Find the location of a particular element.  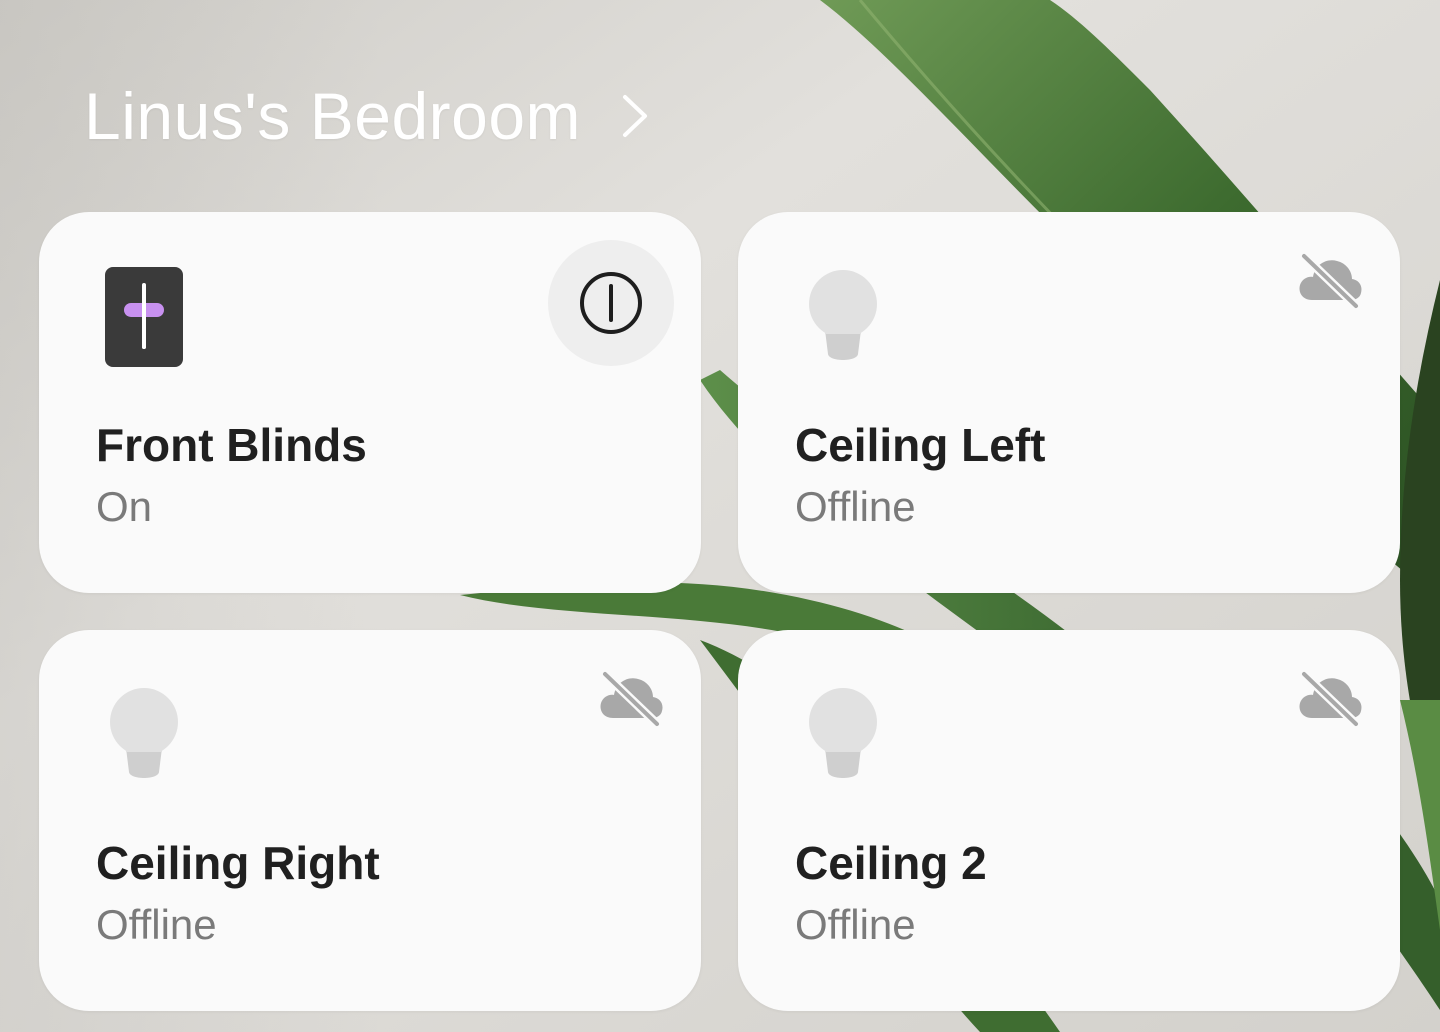

device-name: Ceiling 2 is located at coordinates (891, 863).